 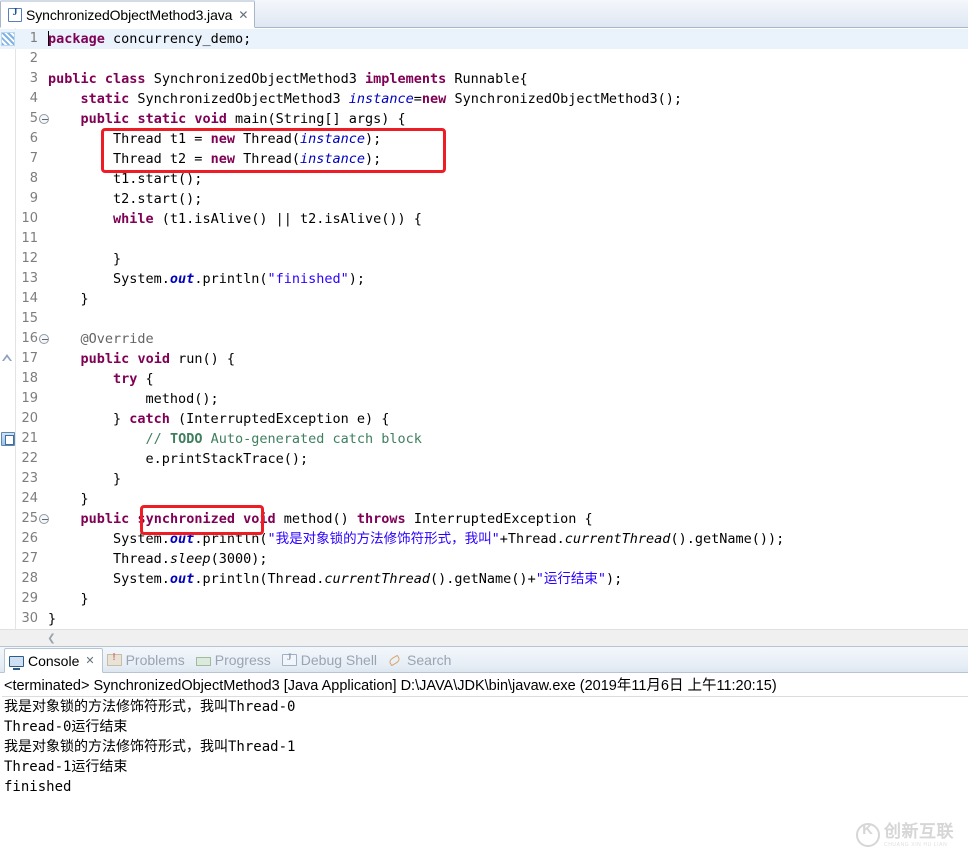 What do you see at coordinates (33, 118) in the screenshot?
I see `line-number: 5` at bounding box center [33, 118].